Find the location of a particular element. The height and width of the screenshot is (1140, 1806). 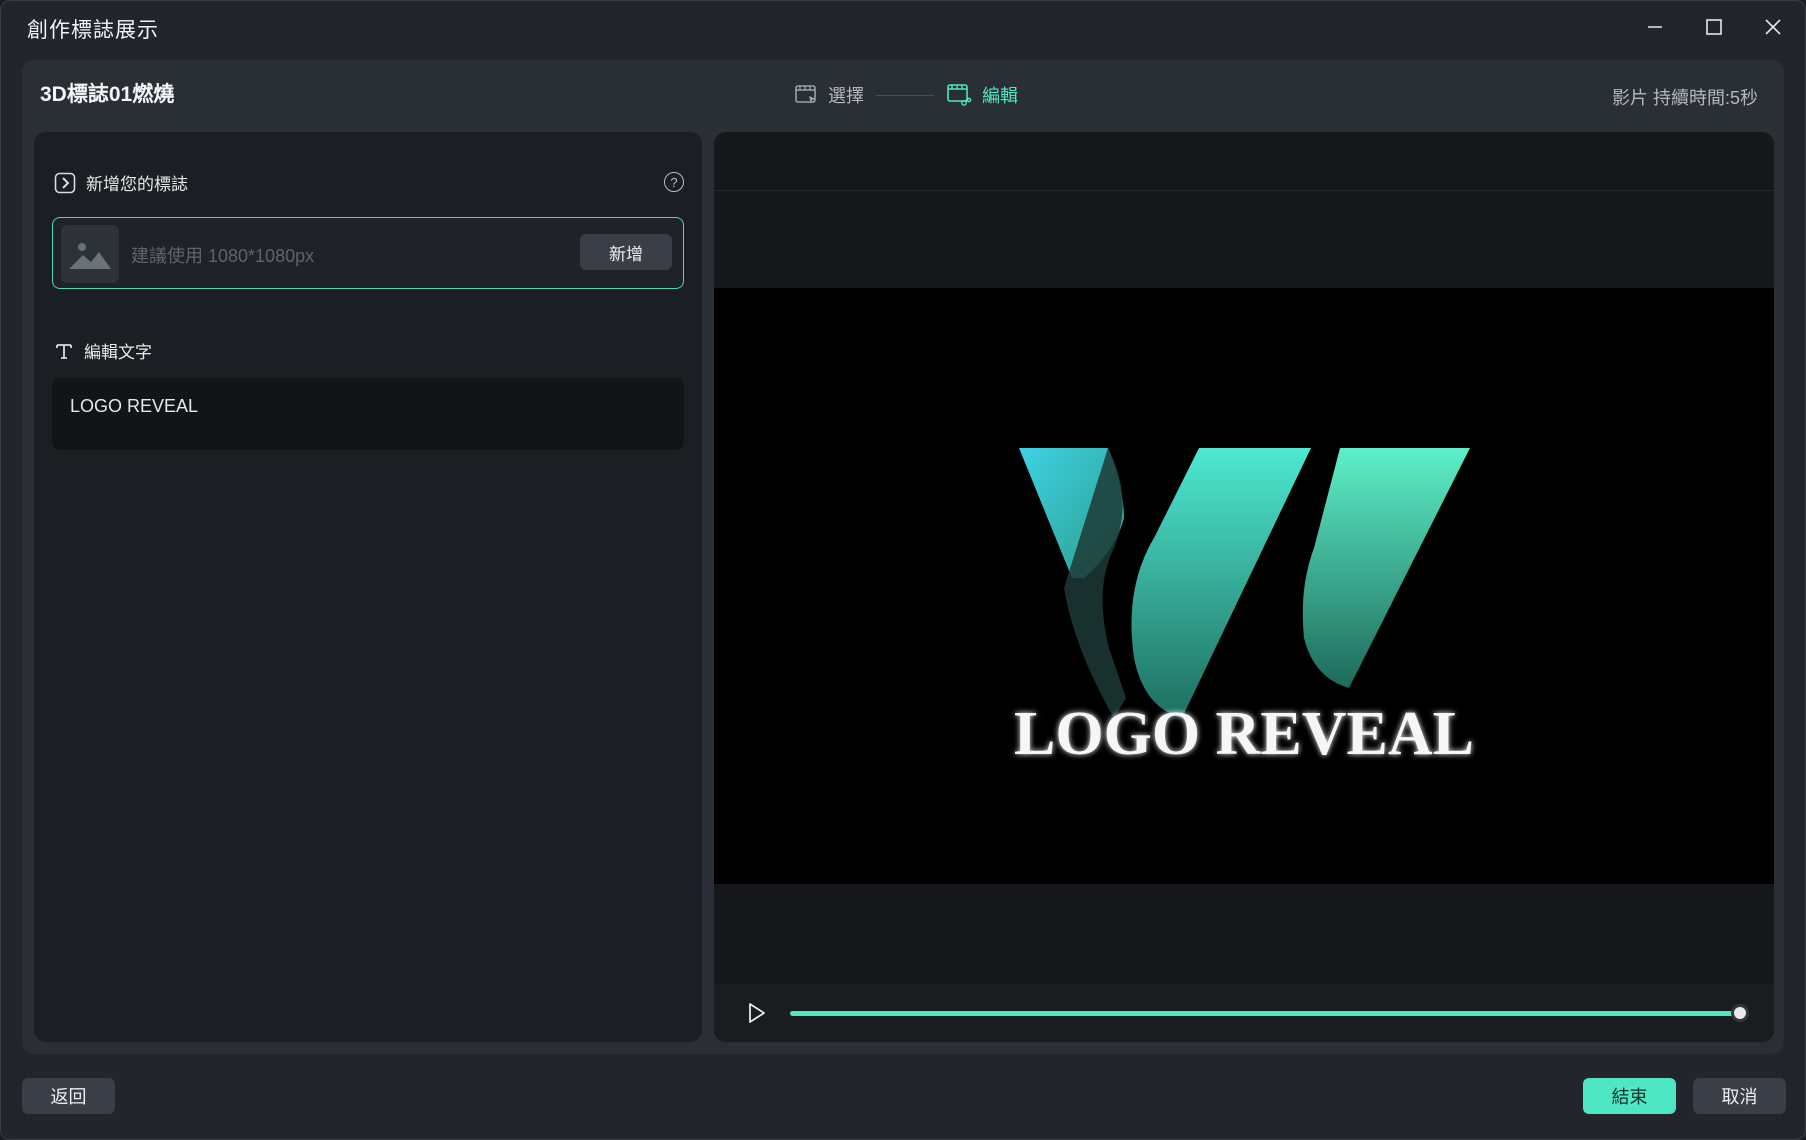

cancel-button: 取消 is located at coordinates (1739, 1096).